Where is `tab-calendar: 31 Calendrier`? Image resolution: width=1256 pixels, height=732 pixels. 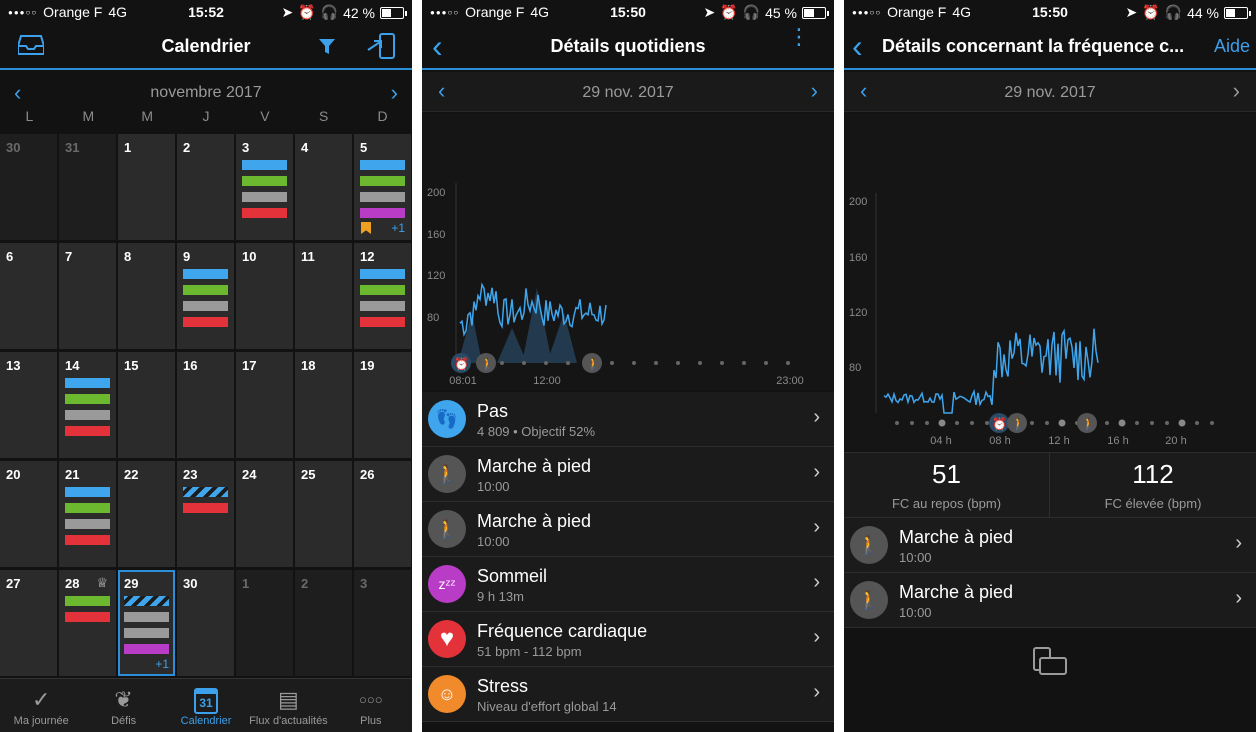
tab-calendar: 31 Calendrier is located at coordinates (206, 705).